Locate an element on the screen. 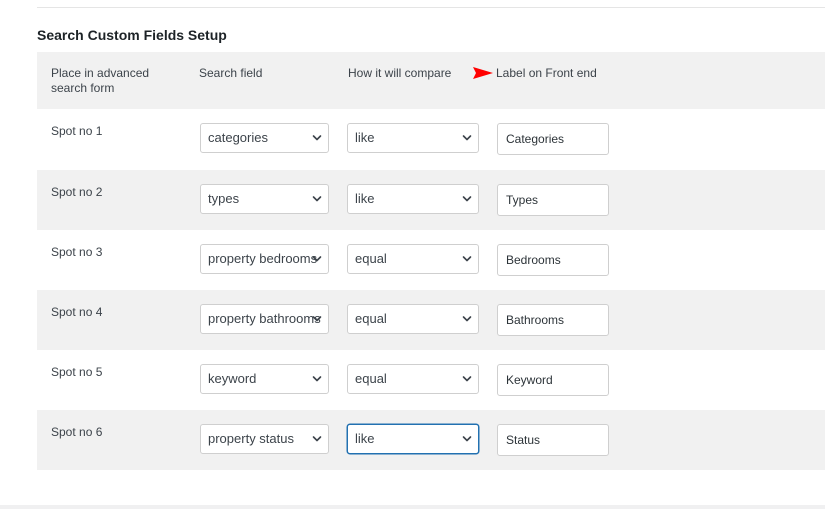 Image resolution: width=825 pixels, height=509 pixels. search-field-select: categories is located at coordinates (264, 138).